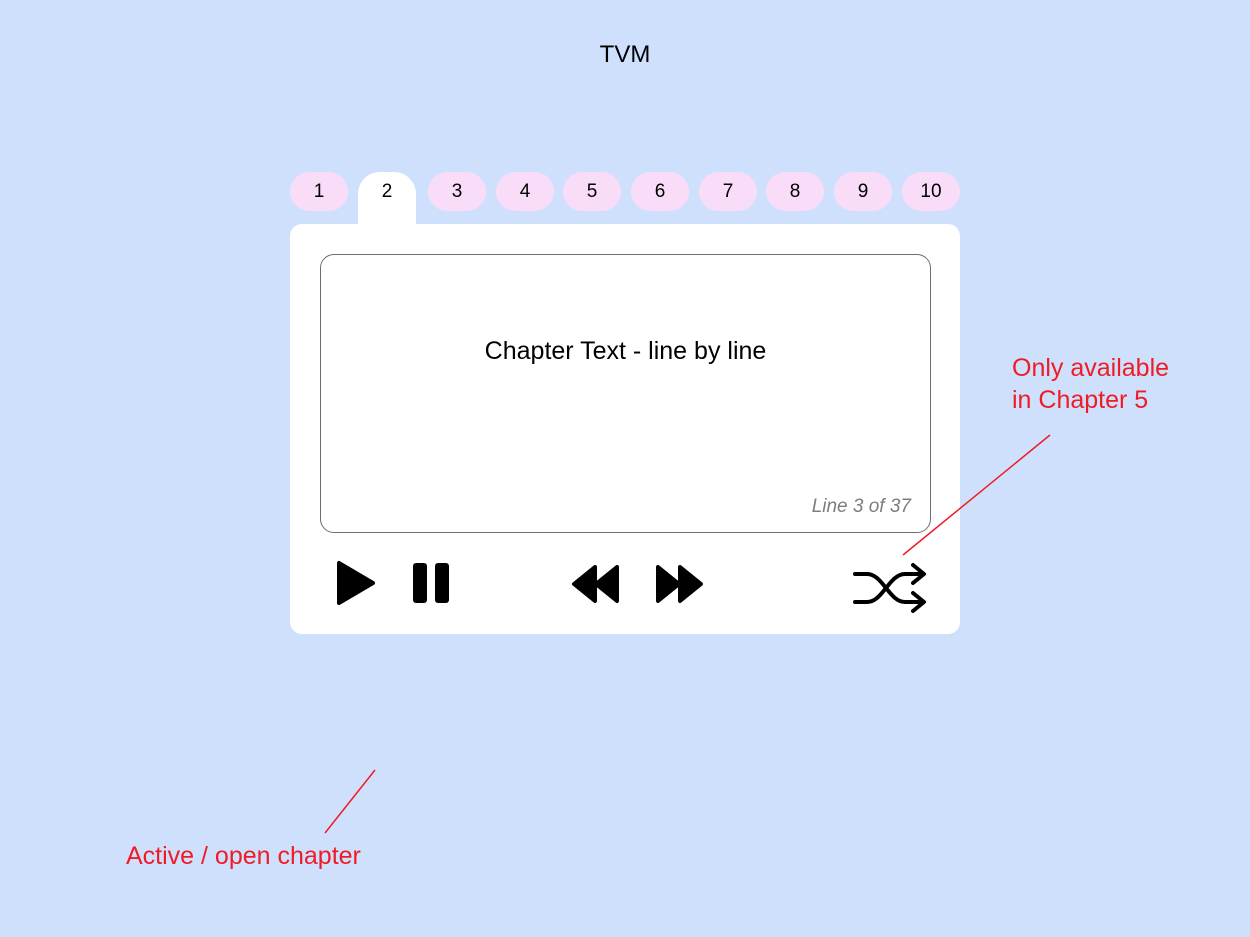  What do you see at coordinates (457, 191) in the screenshot?
I see `tab-chapter-3: 3` at bounding box center [457, 191].